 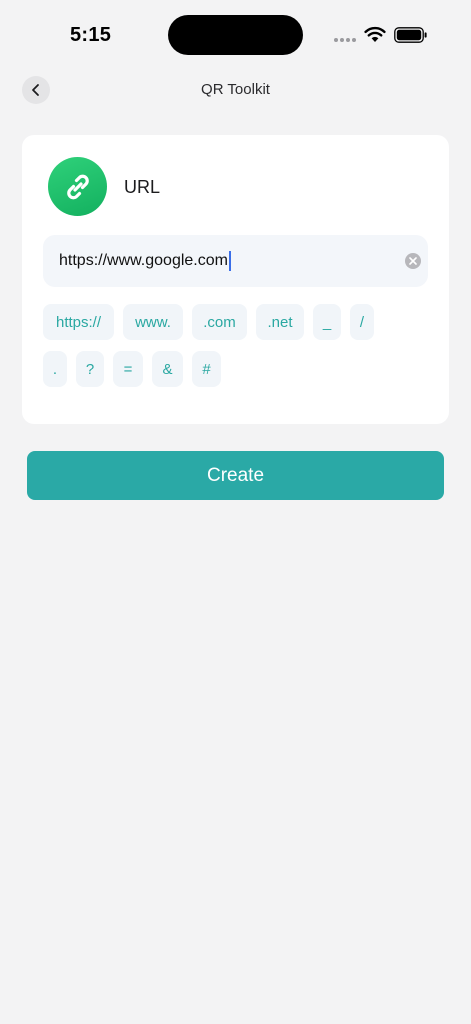 I want to click on clear-circle-icon, so click(x=413, y=261).